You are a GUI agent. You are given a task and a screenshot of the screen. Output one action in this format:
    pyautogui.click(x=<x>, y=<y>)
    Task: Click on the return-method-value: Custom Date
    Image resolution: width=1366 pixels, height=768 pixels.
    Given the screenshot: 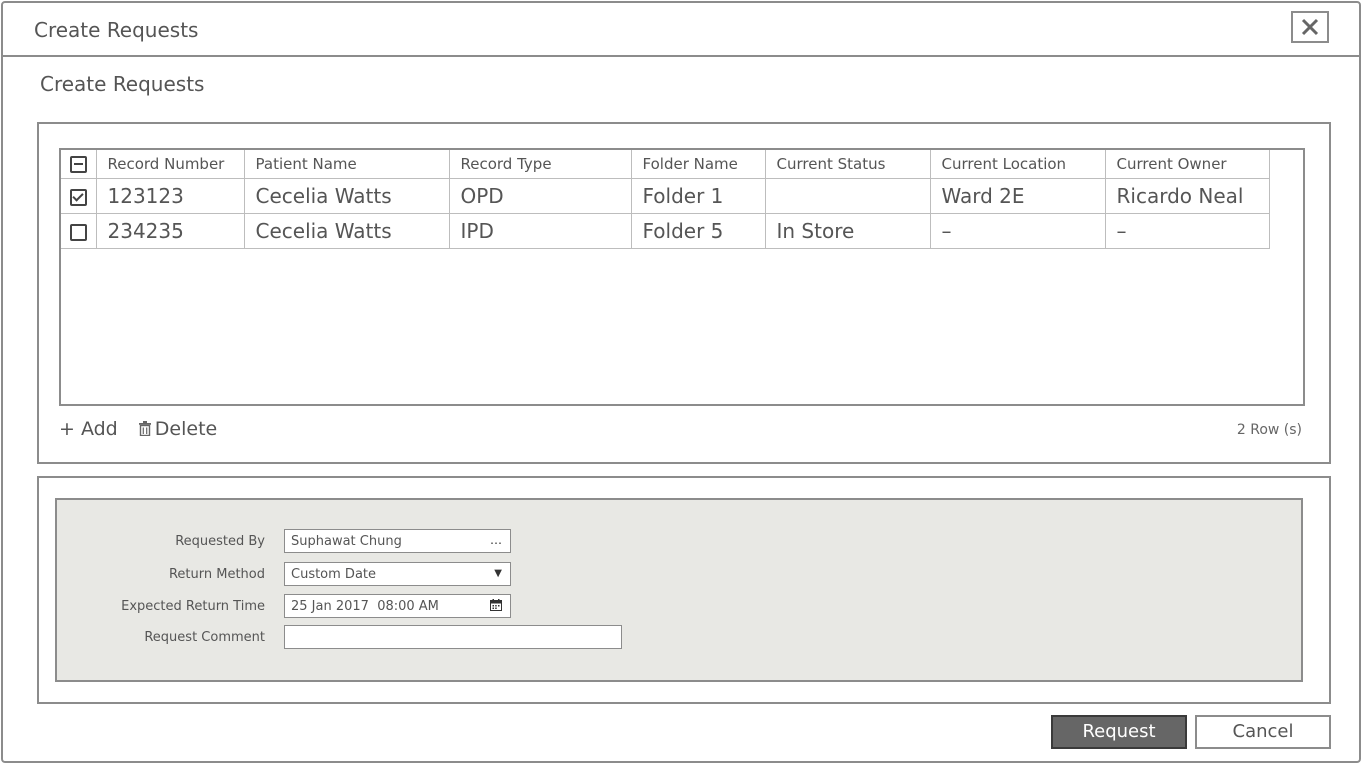 What is the action you would take?
    pyautogui.click(x=334, y=574)
    